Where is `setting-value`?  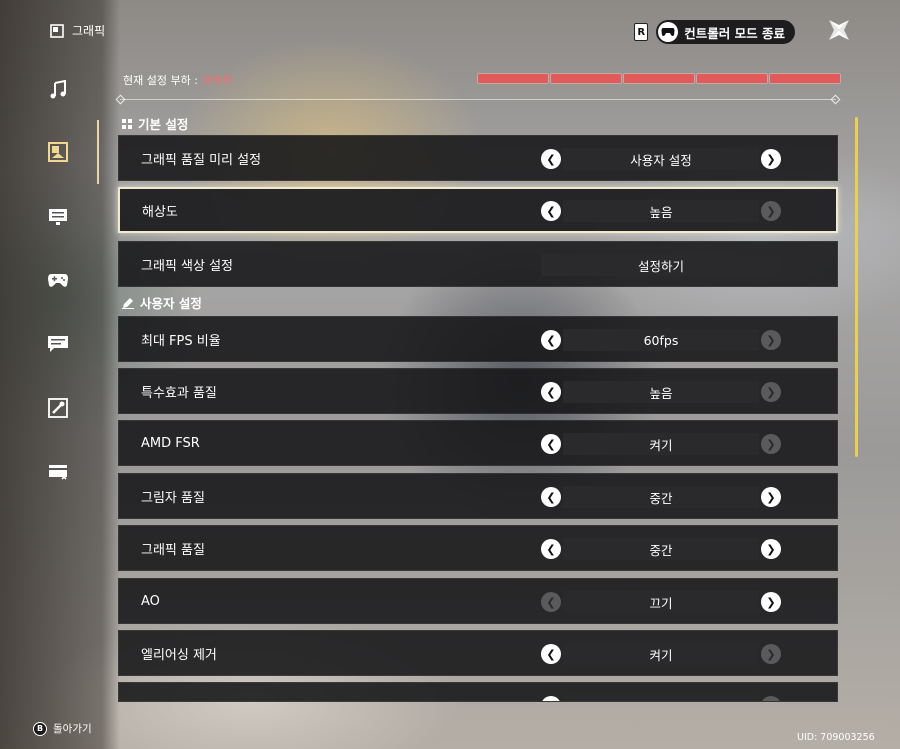 setting-value is located at coordinates (661, 698).